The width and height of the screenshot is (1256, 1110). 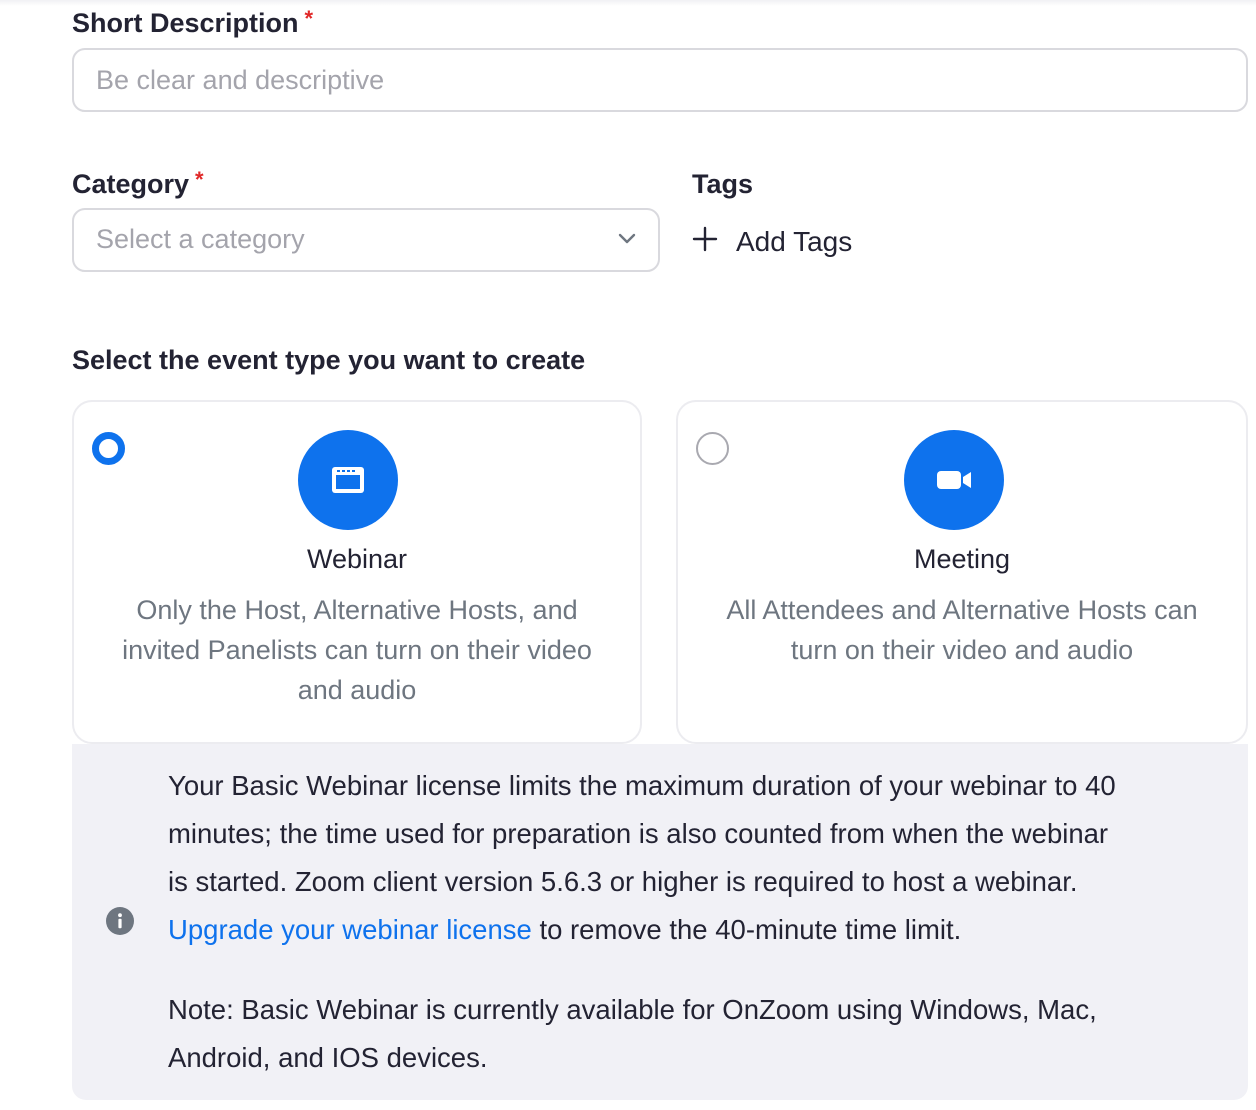 I want to click on event-type-heading: Select the event type you want to create, so click(x=329, y=360).